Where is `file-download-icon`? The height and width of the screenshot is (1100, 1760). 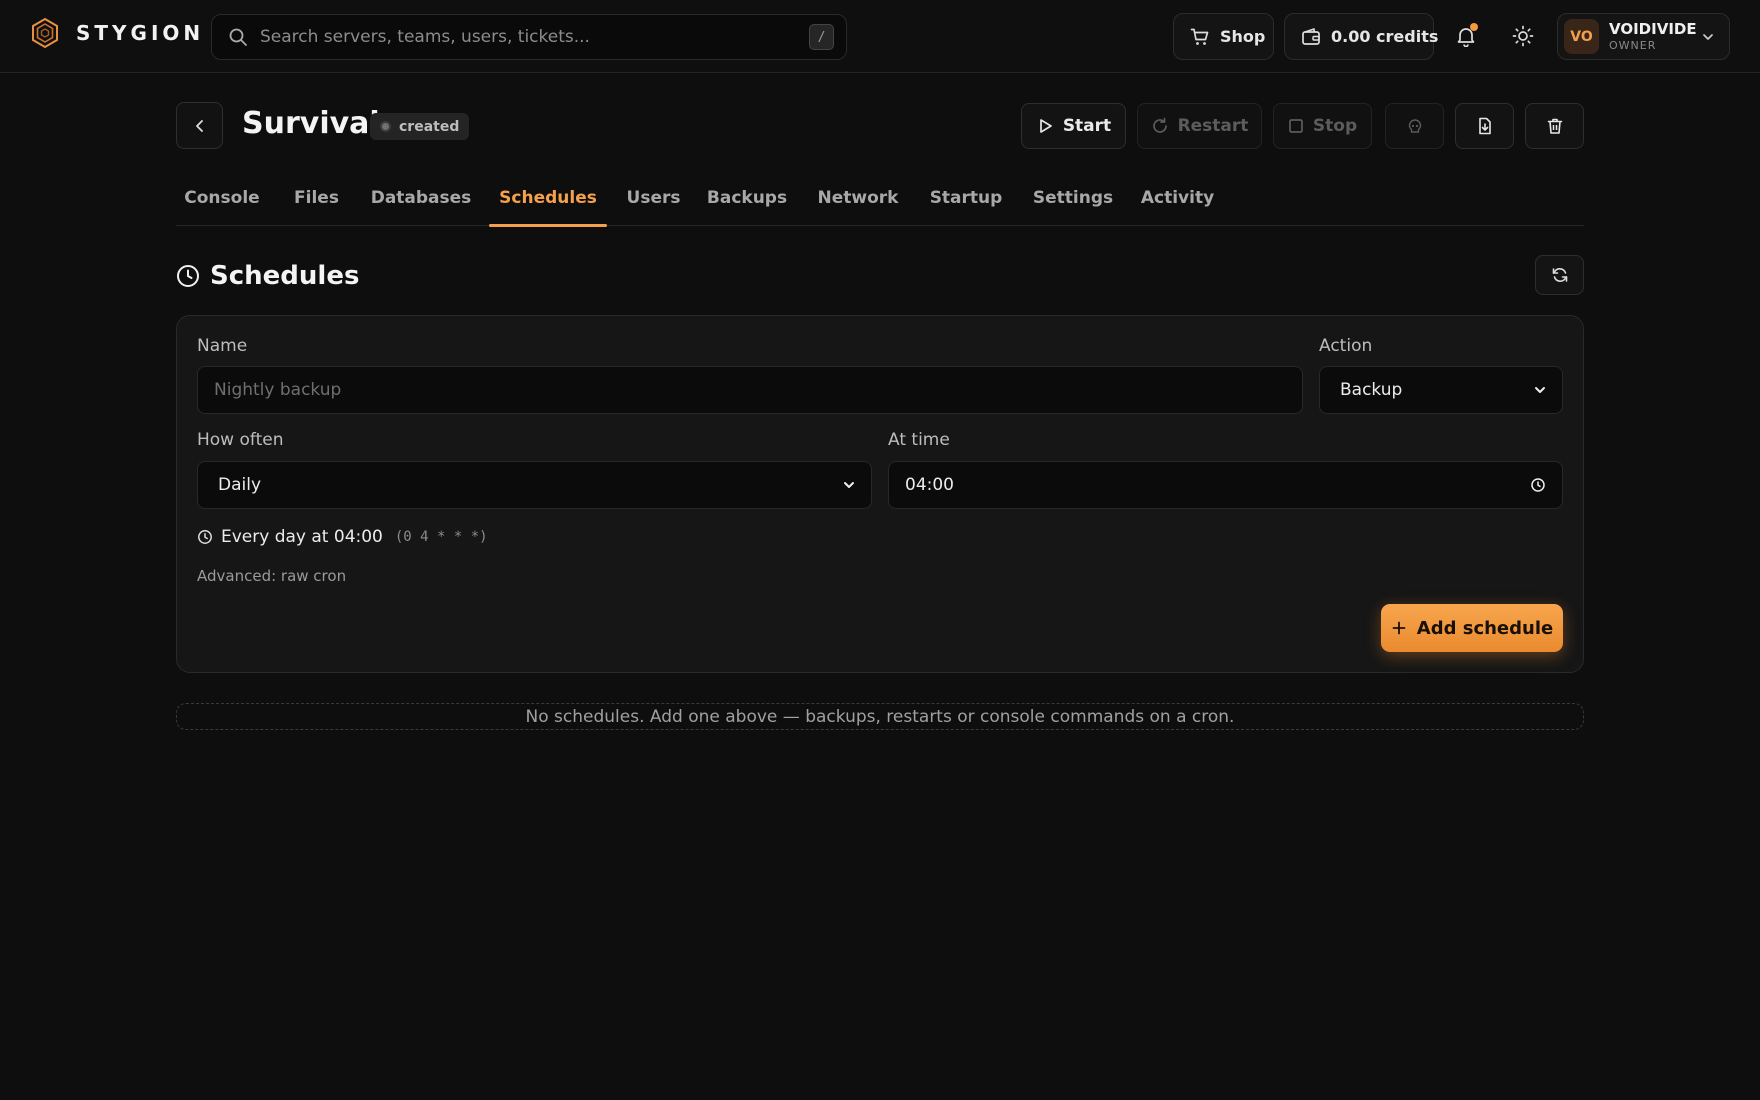
file-download-icon is located at coordinates (1485, 126).